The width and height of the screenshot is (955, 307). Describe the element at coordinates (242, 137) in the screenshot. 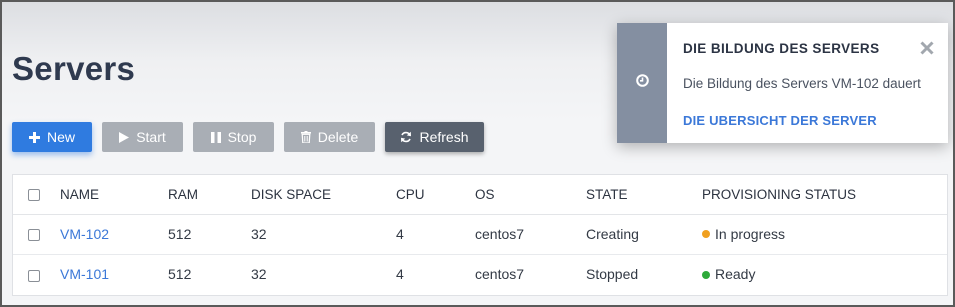

I see `stop-button-label: Stop` at that location.